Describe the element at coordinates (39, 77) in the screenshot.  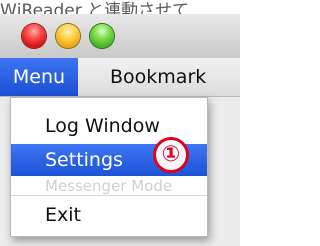
I see `menubar-menu: Menu` at that location.